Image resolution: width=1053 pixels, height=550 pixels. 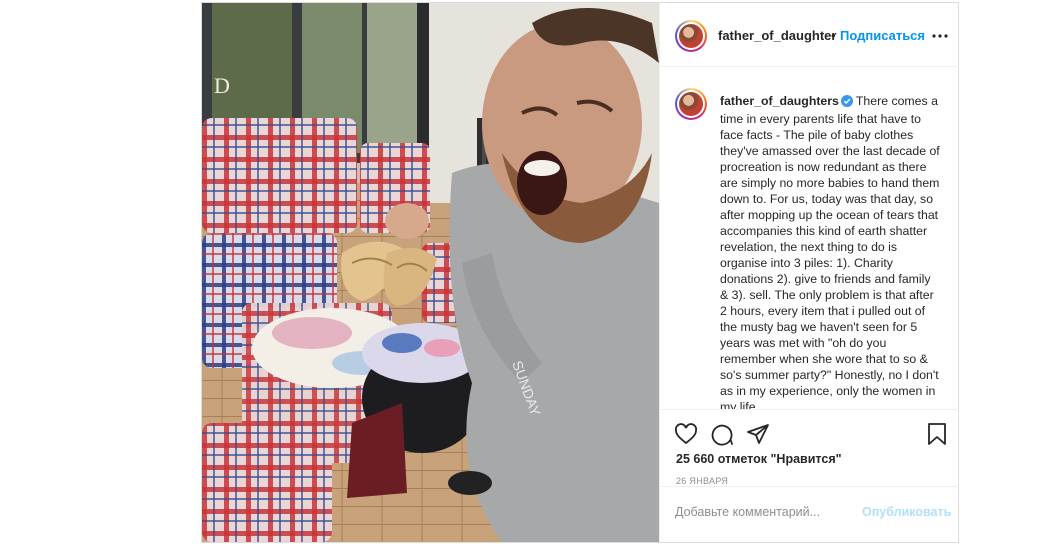 What do you see at coordinates (222, 85) in the screenshot?
I see `svg-text: D` at bounding box center [222, 85].